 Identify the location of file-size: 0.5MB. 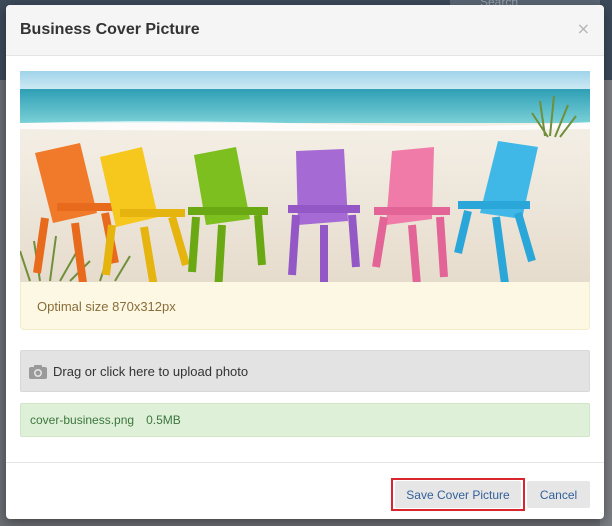
(163, 420).